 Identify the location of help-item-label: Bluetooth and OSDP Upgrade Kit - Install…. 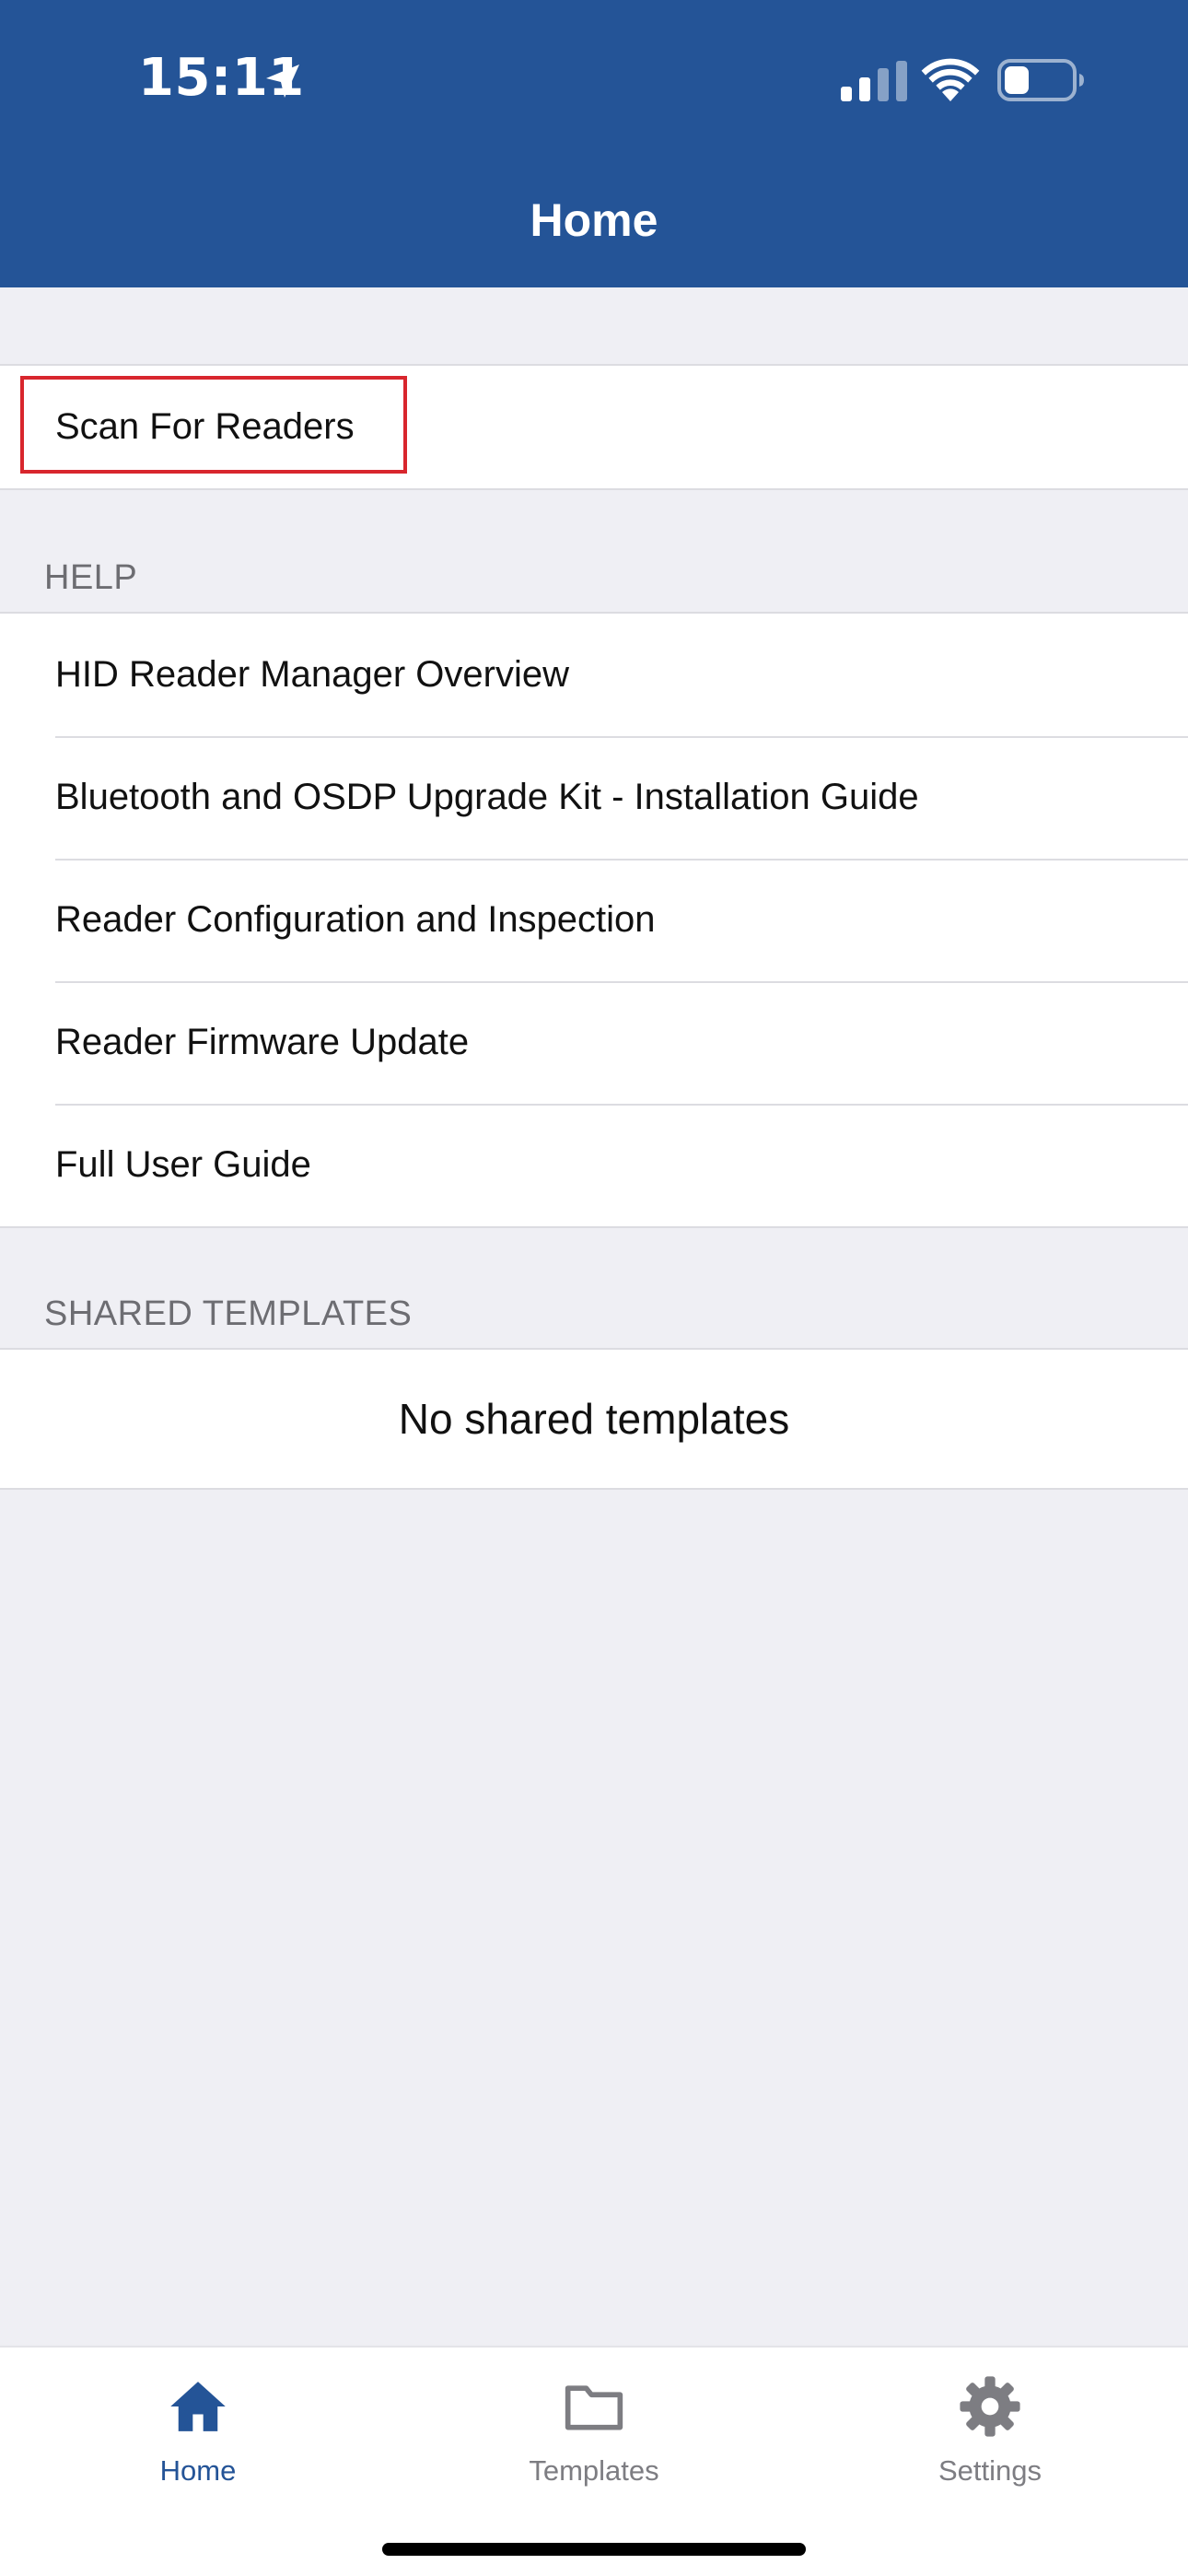
(487, 797).